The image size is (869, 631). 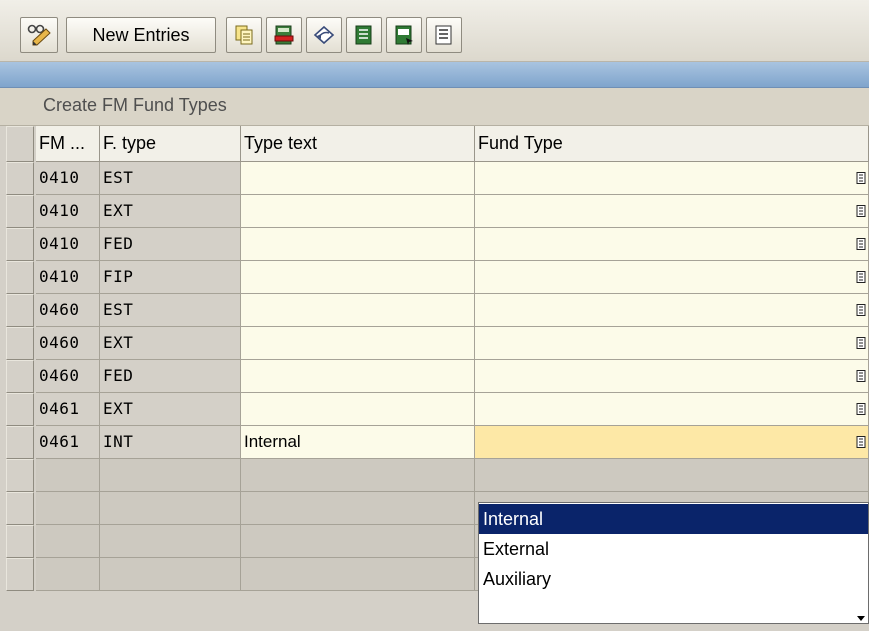 I want to click on select-all-icon, so click(x=363, y=35).